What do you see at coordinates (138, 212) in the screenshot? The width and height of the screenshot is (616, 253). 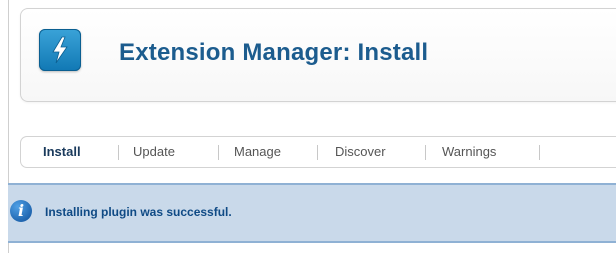 I see `message-text: Installing plugin was successful.` at bounding box center [138, 212].